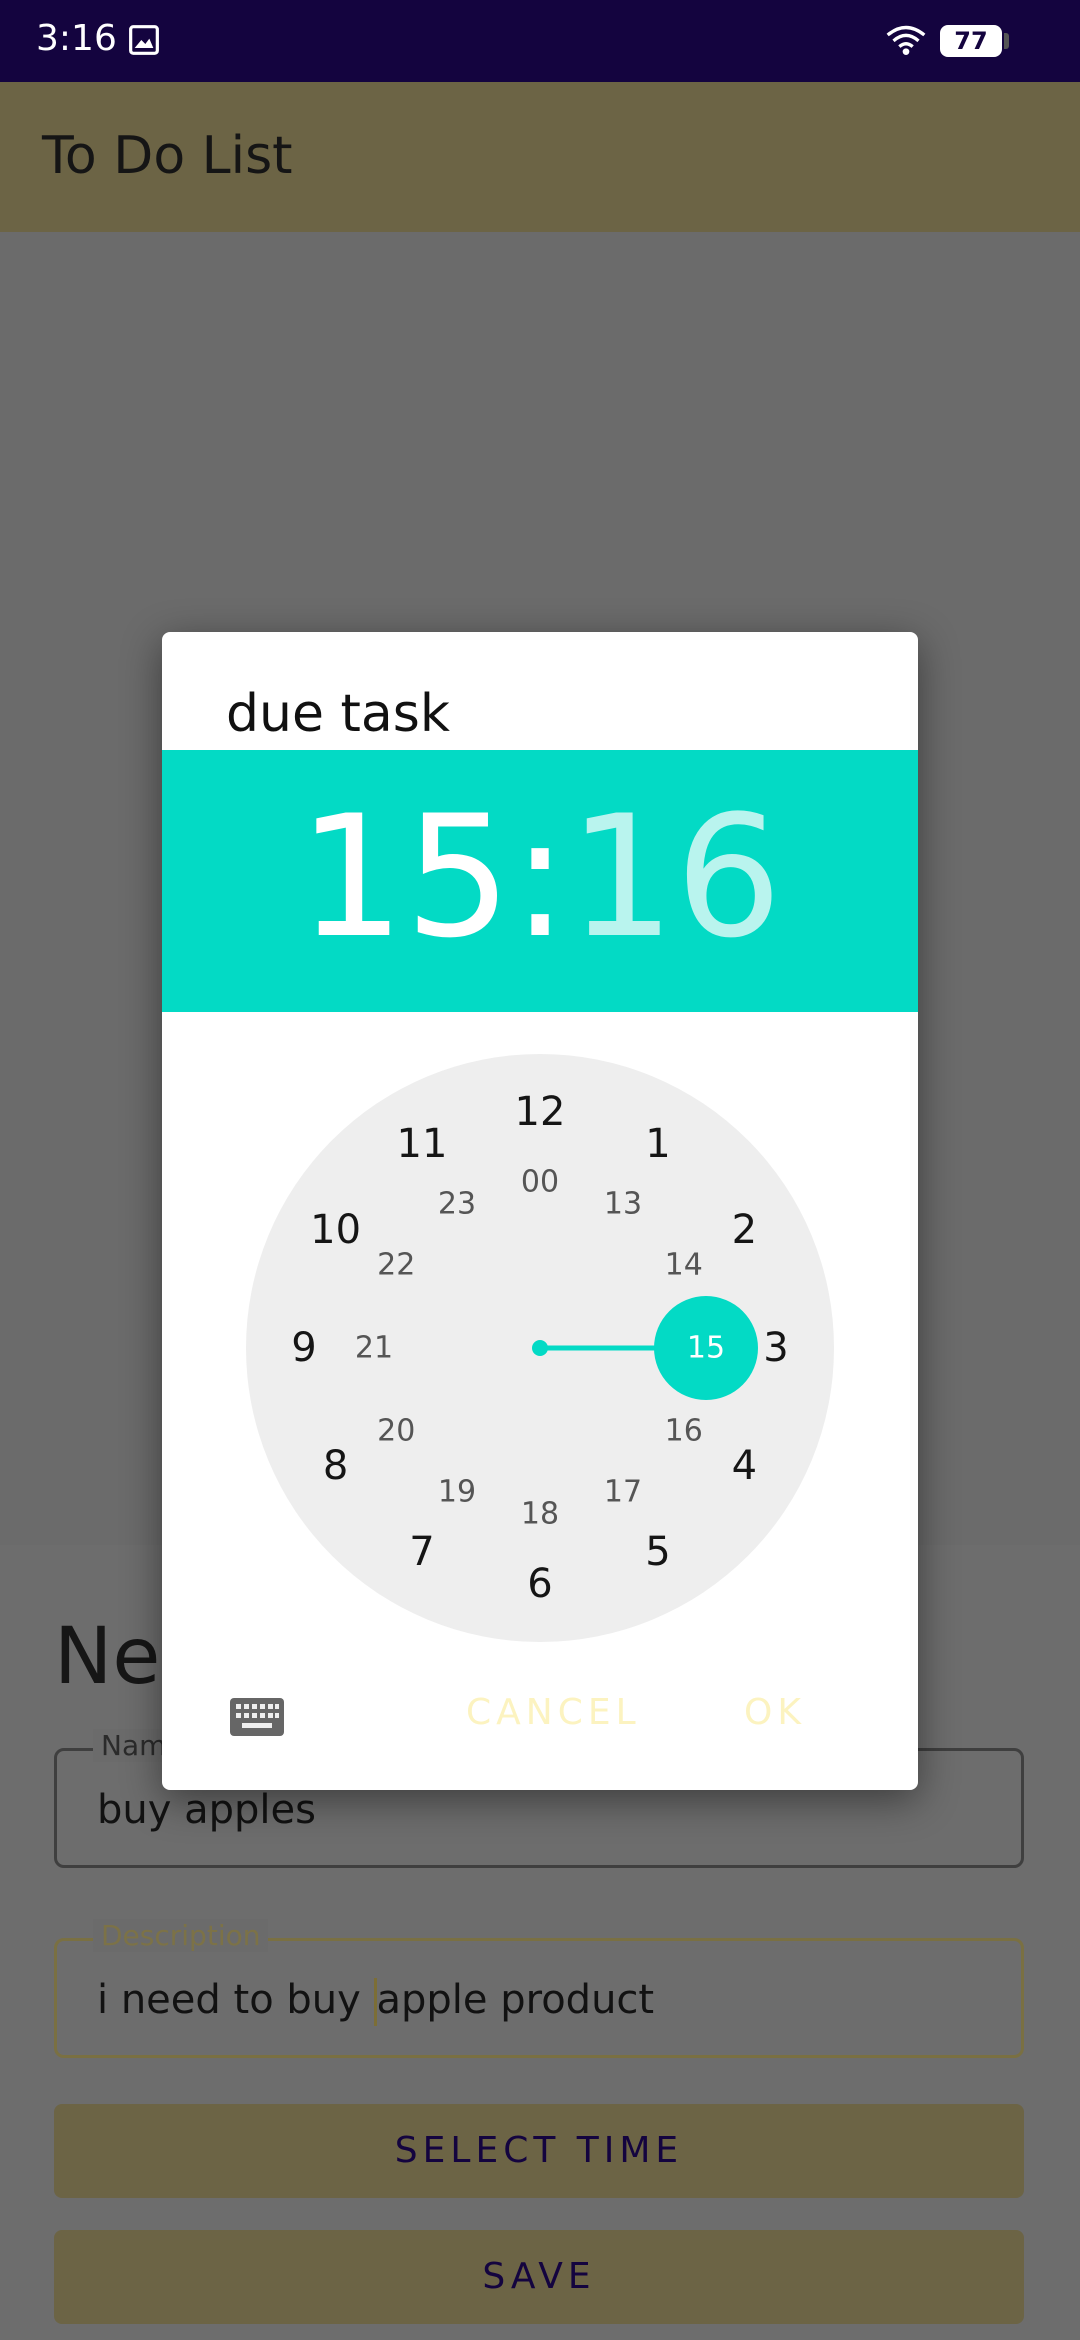 The image size is (1080, 2340). I want to click on name-field-value: buy apples, so click(206, 1810).